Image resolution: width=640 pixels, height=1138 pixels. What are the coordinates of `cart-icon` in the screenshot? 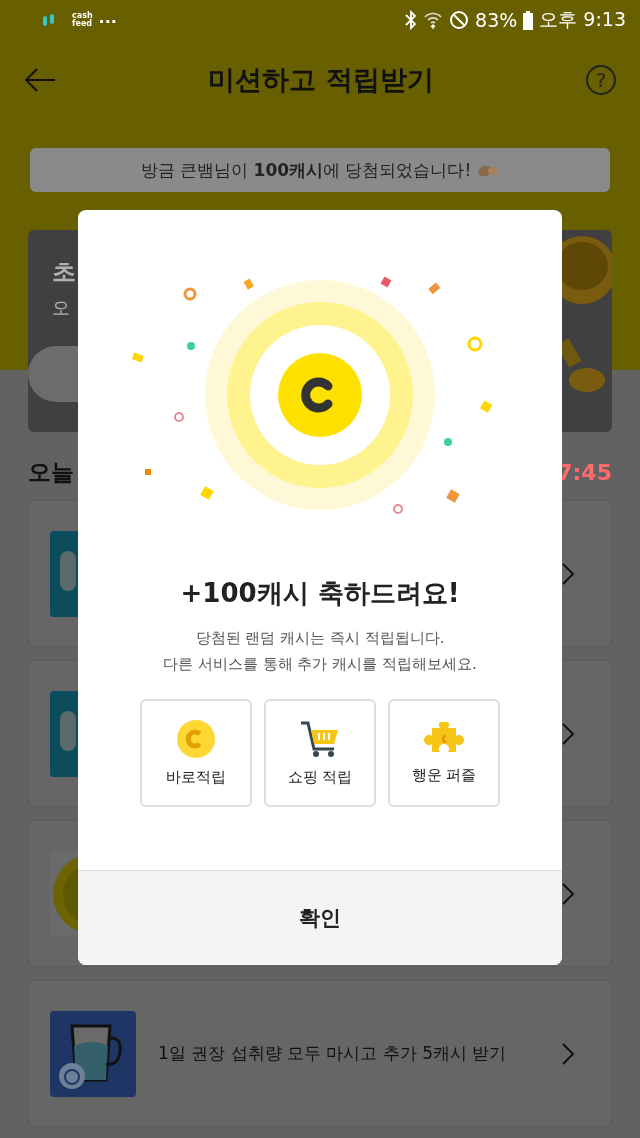 It's located at (320, 738).